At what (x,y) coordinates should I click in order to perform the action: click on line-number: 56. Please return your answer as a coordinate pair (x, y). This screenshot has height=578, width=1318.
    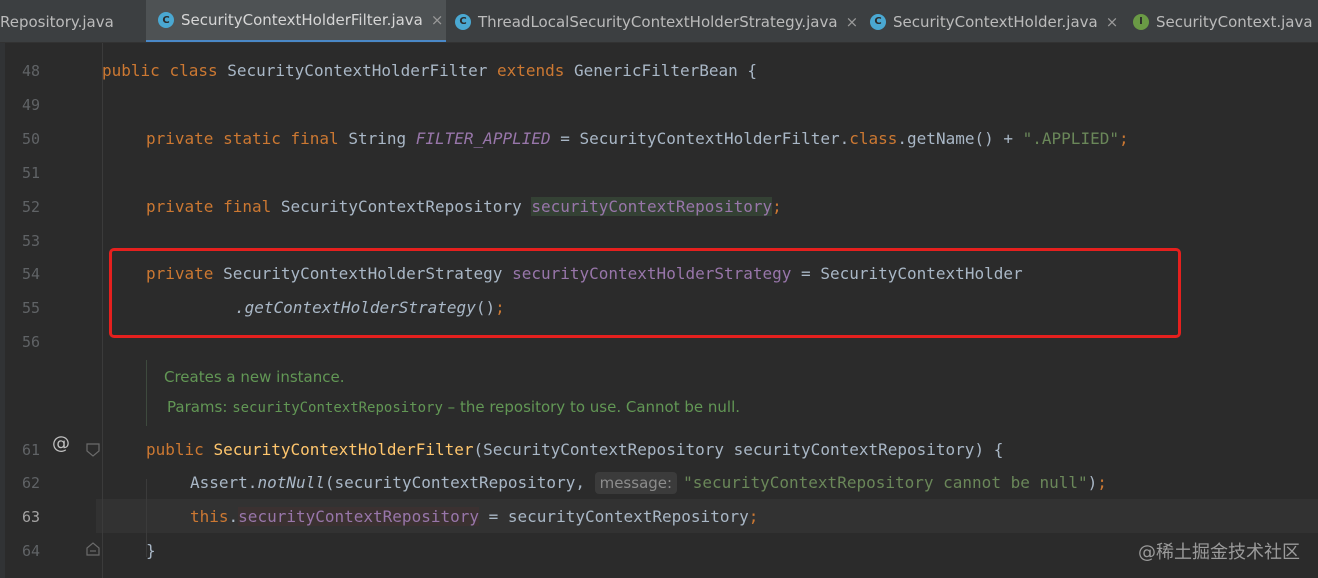
    Looking at the image, I should click on (20, 342).